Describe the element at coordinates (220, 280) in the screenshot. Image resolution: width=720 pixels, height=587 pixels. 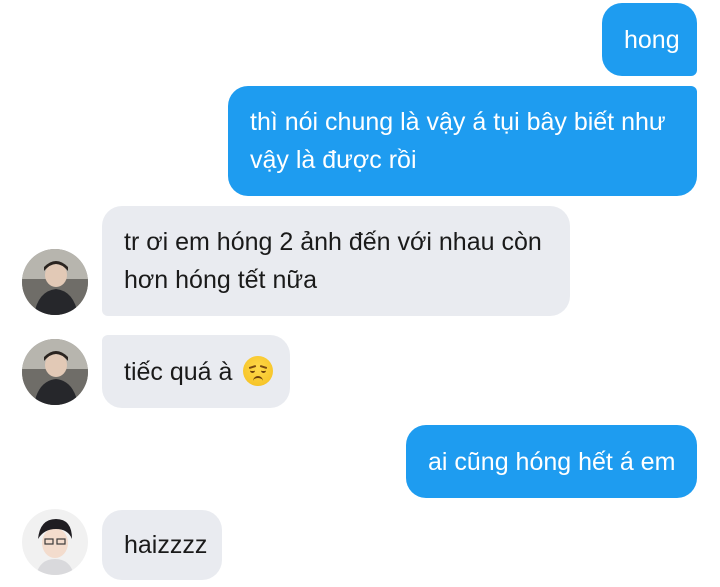
I see `message-text-line-2: hơn hóng tết nữa` at that location.